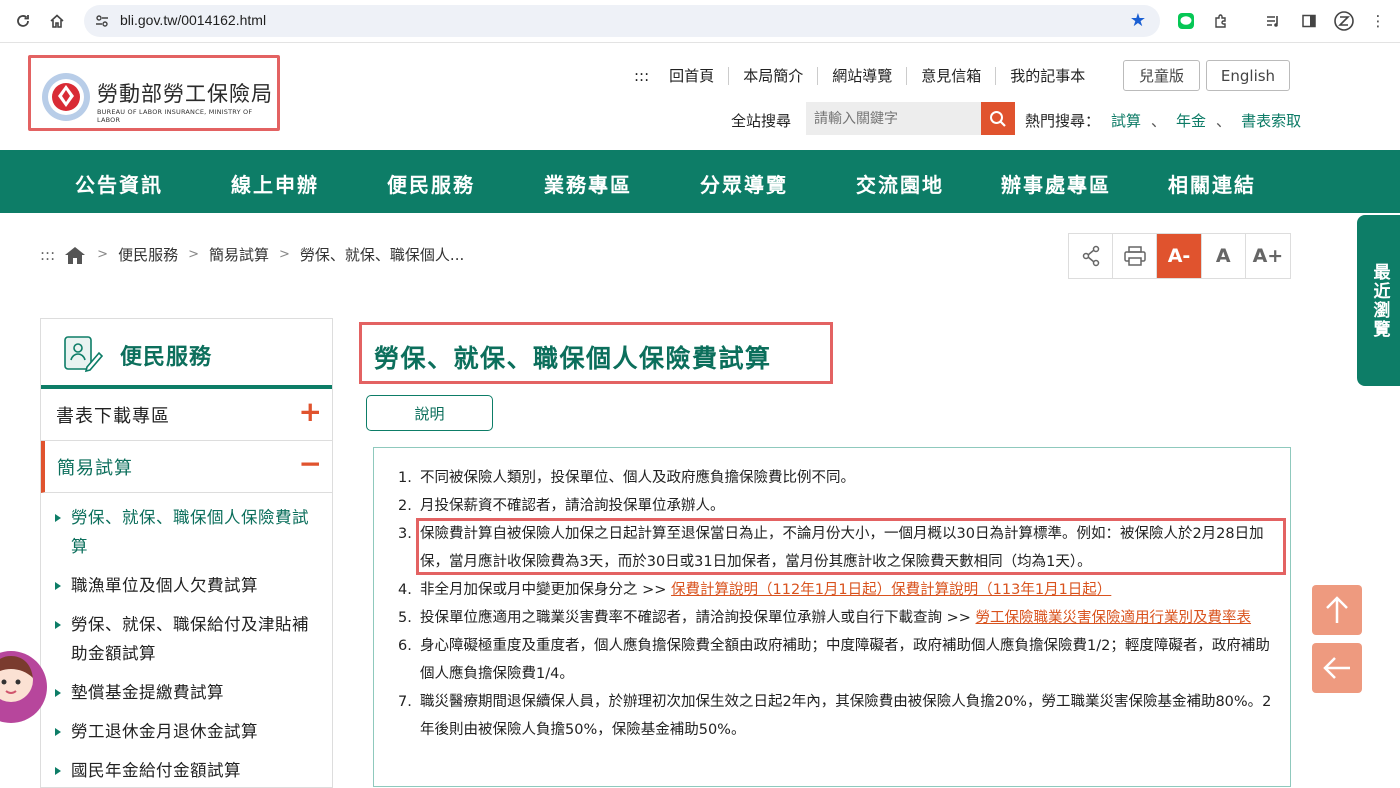  I want to click on sidebar-item-label: 國民年金給付金額試算, so click(156, 770).